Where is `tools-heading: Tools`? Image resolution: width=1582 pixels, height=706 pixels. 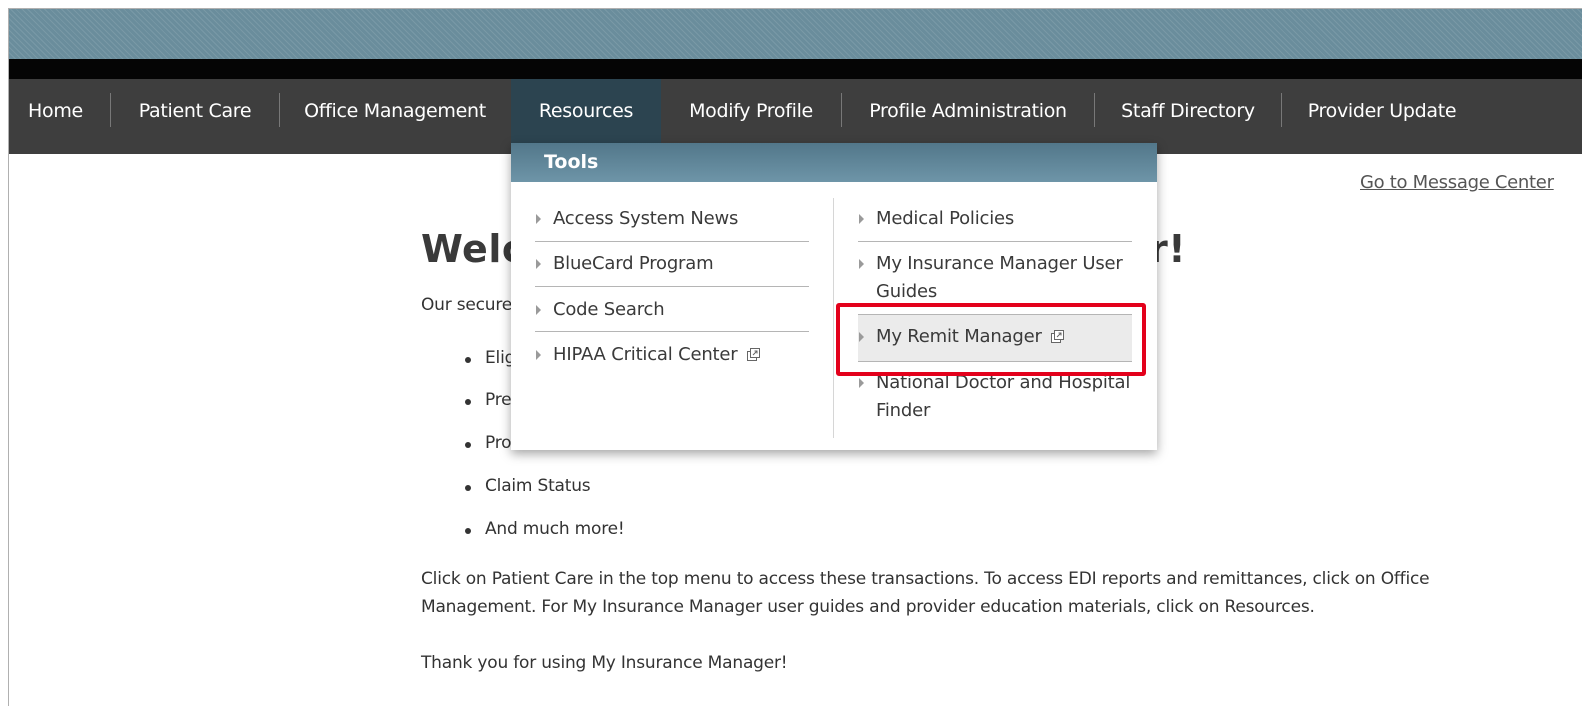
tools-heading: Tools is located at coordinates (571, 162).